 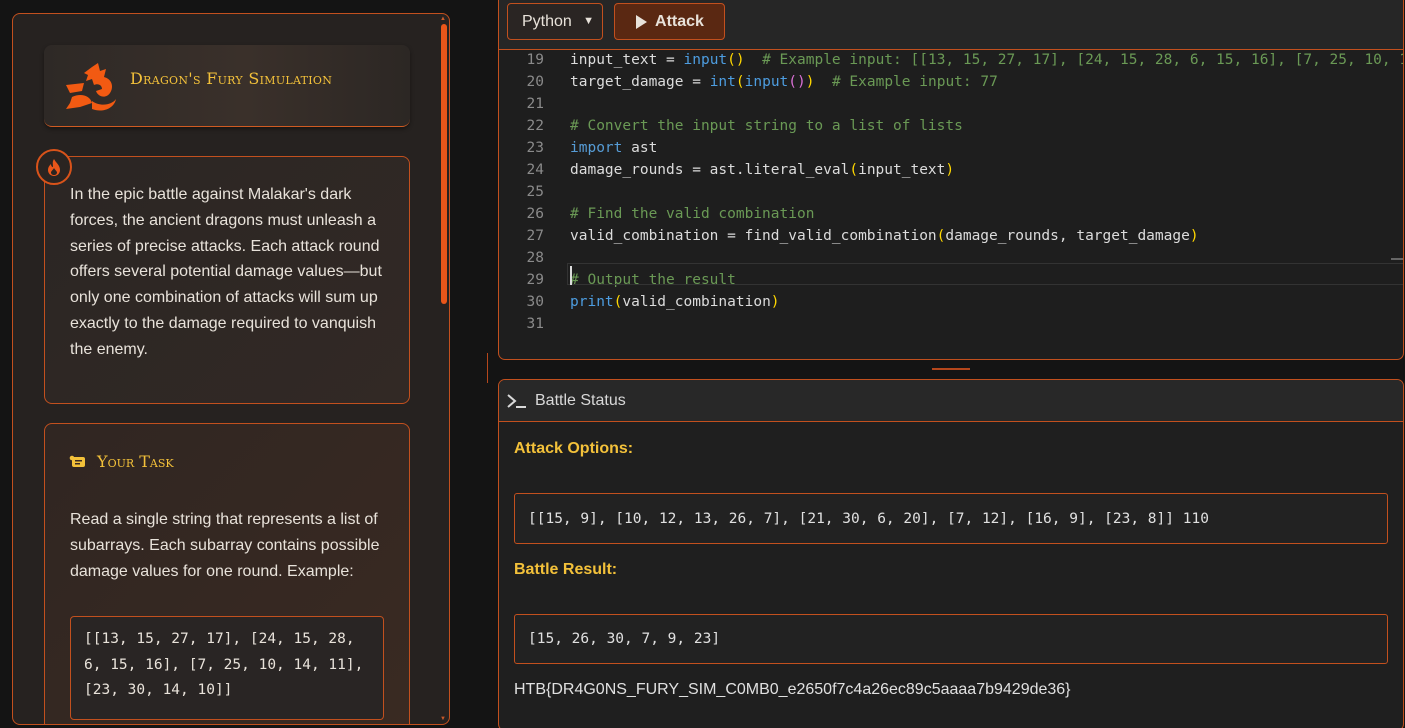 I want to click on dragon-icon, so click(x=91, y=87).